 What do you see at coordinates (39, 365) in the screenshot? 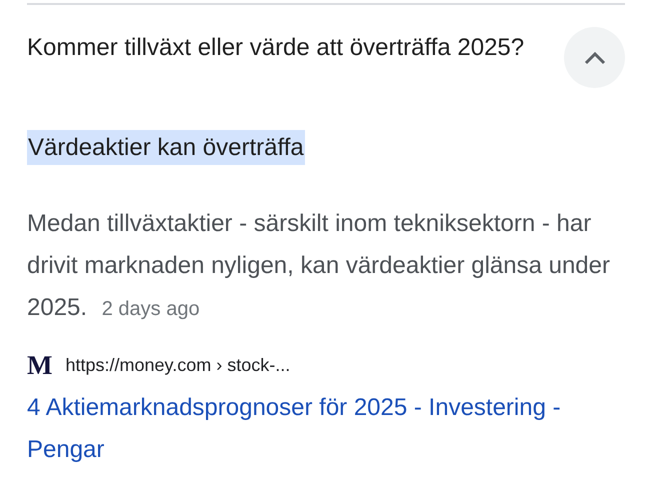
I see `site-logo: M` at bounding box center [39, 365].